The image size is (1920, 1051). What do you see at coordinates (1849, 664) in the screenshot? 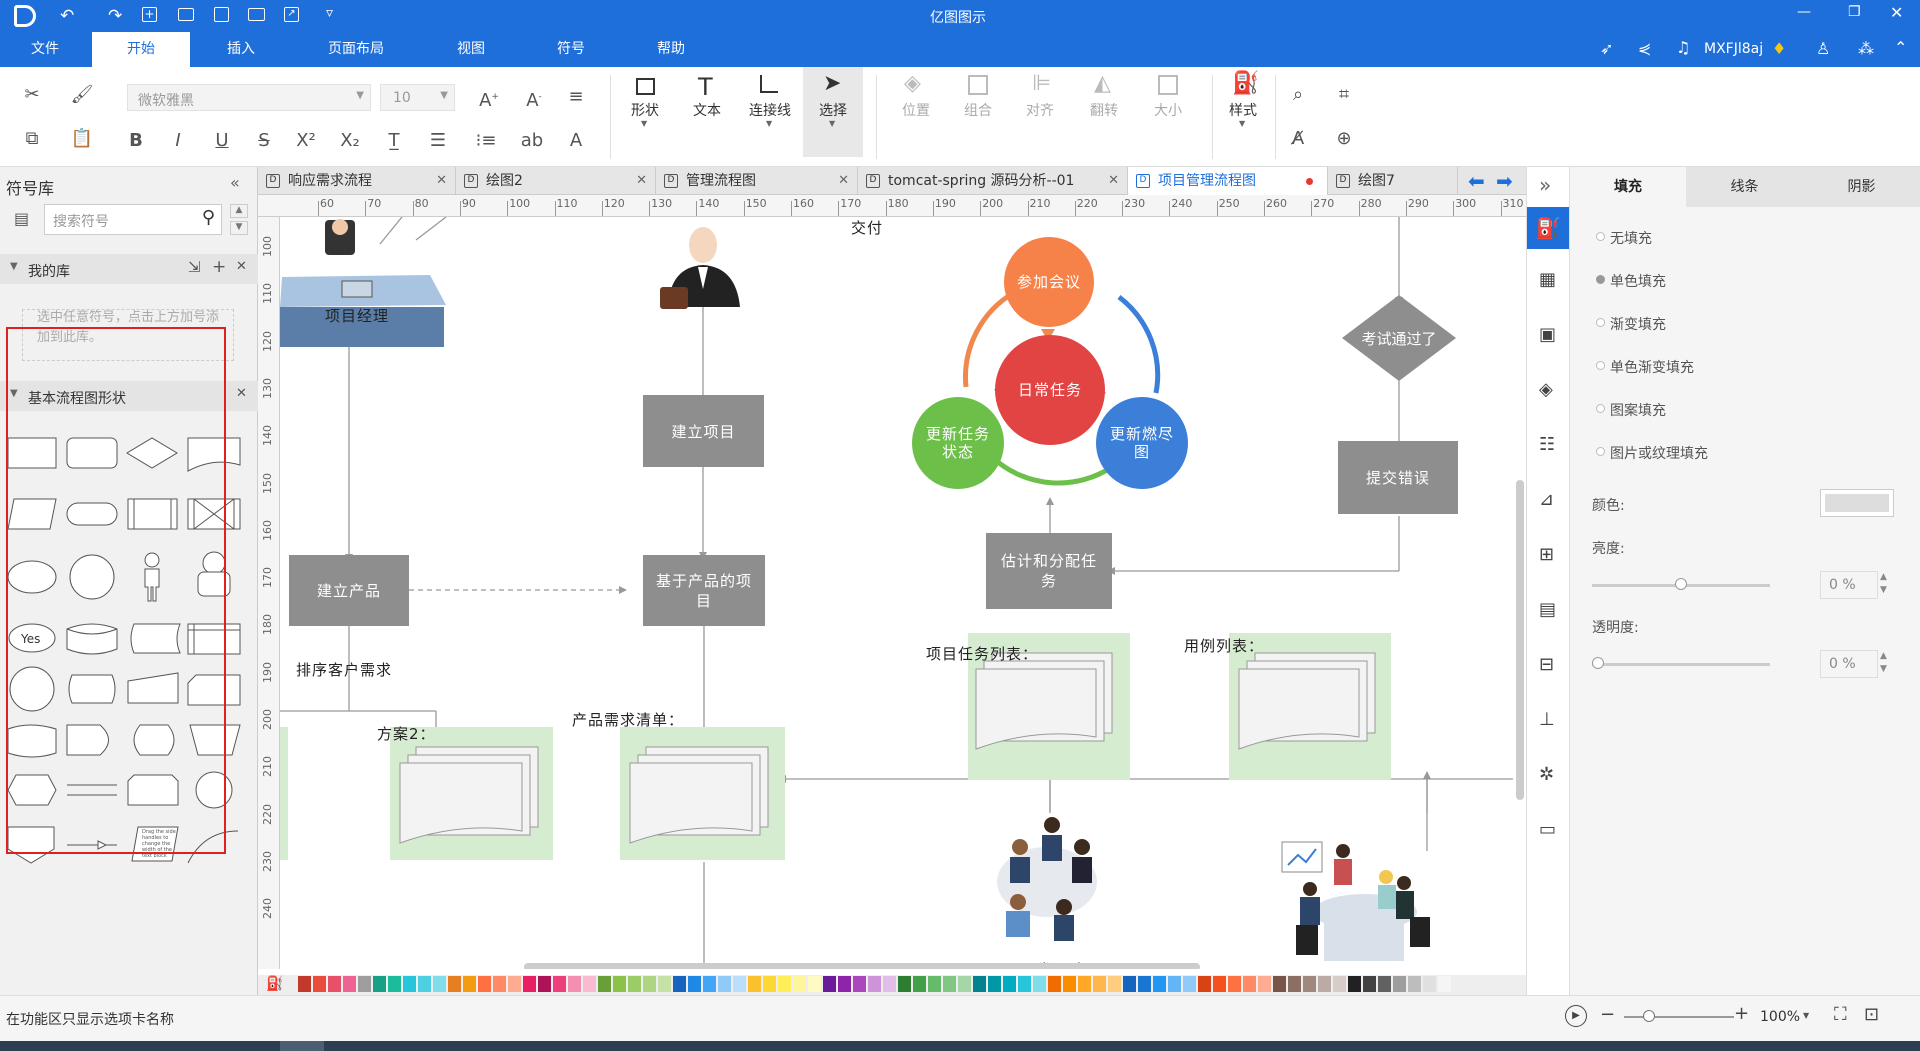
I see `transparency-input: 0 %` at bounding box center [1849, 664].